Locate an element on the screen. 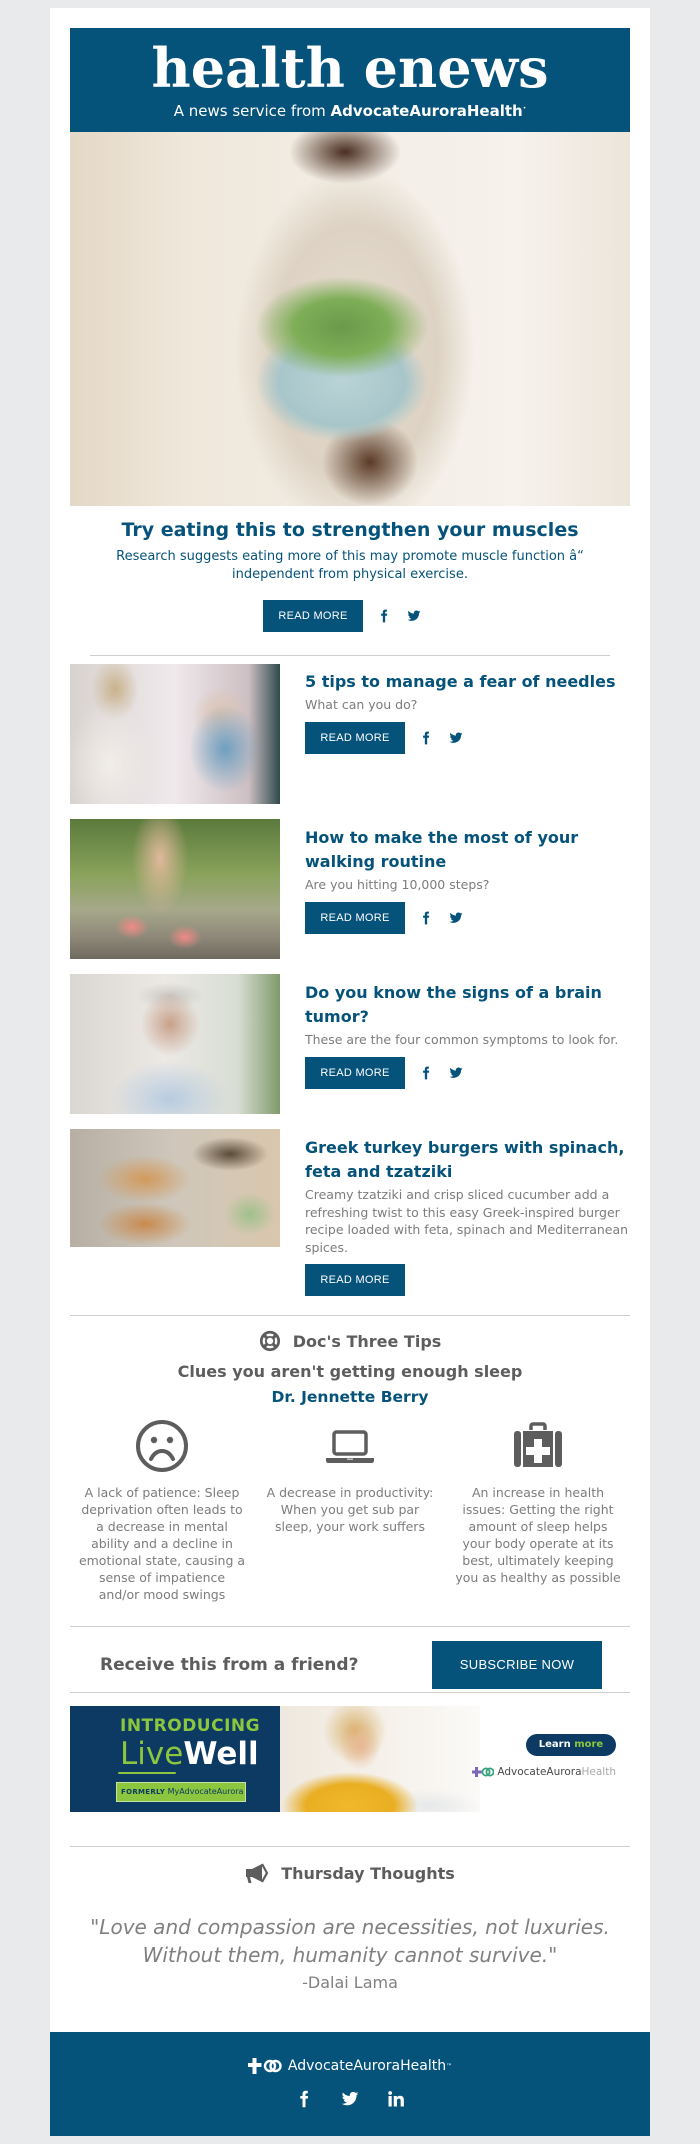  learn-more-button: Learn more is located at coordinates (571, 1745).